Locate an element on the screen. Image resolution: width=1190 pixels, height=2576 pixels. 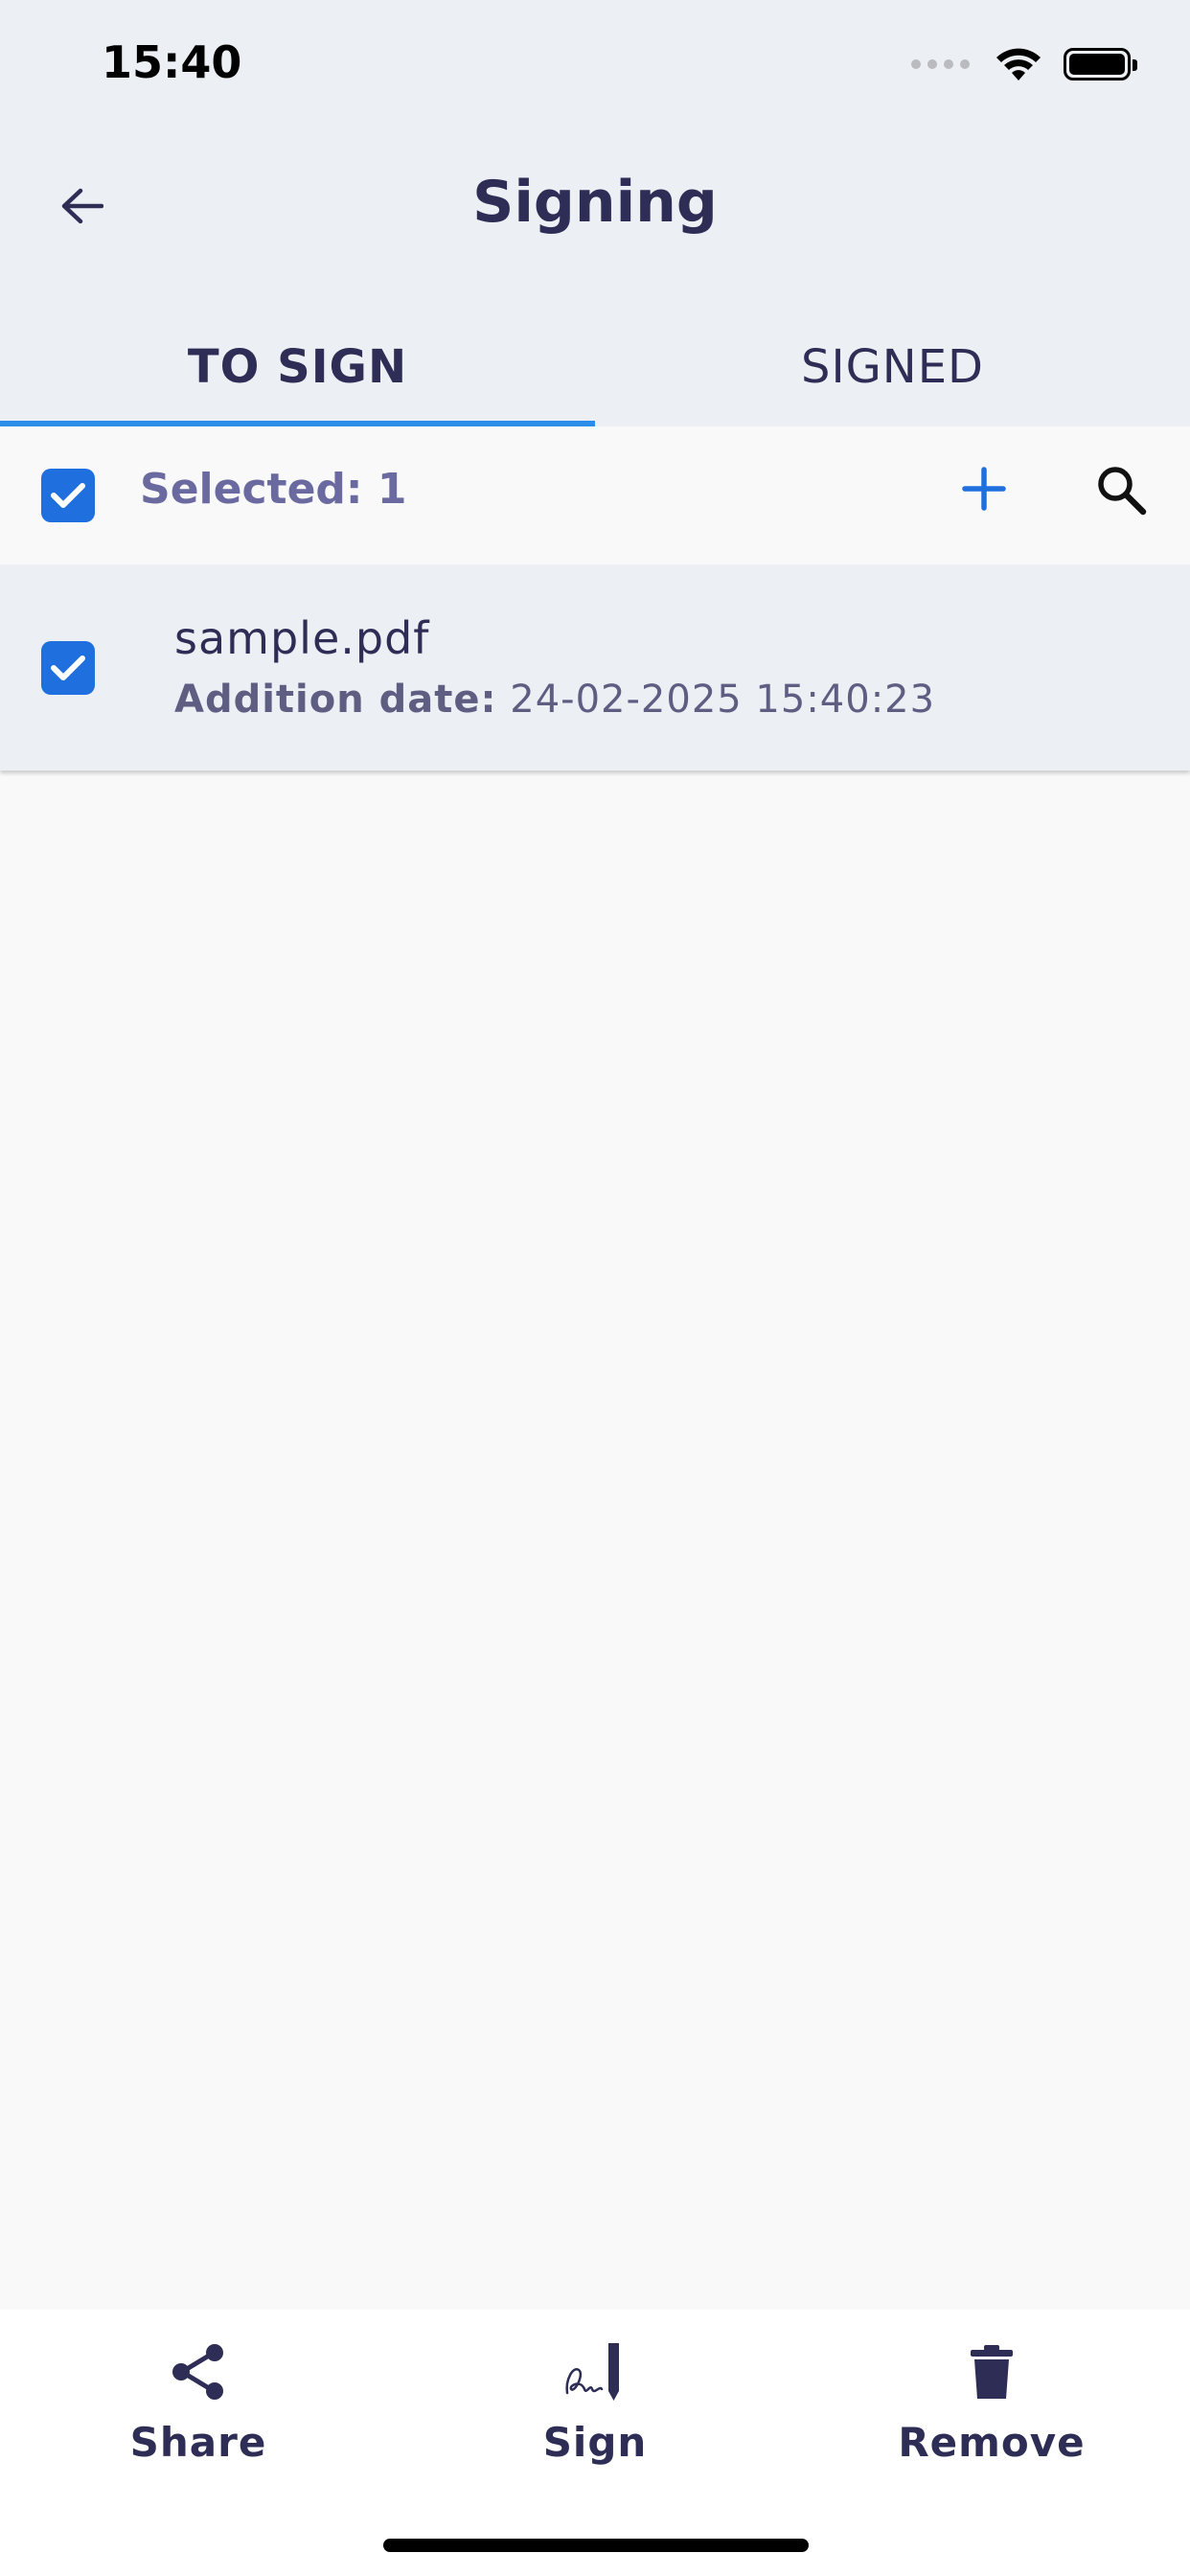
search-button is located at coordinates (1121, 490).